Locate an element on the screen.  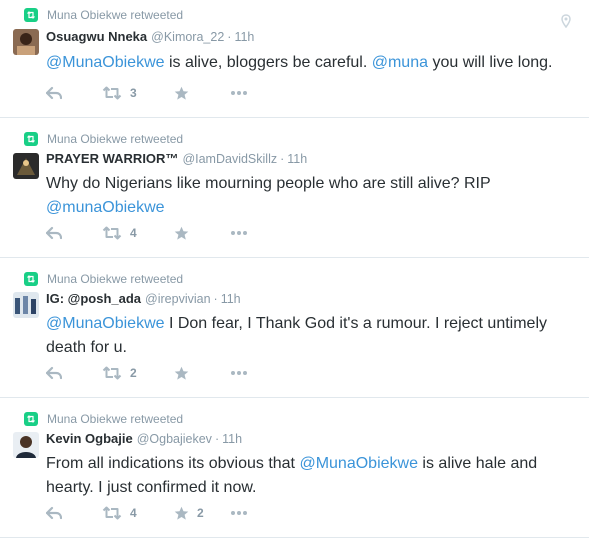
author-fullname: IG: @posh_ada is located at coordinates (93, 298).